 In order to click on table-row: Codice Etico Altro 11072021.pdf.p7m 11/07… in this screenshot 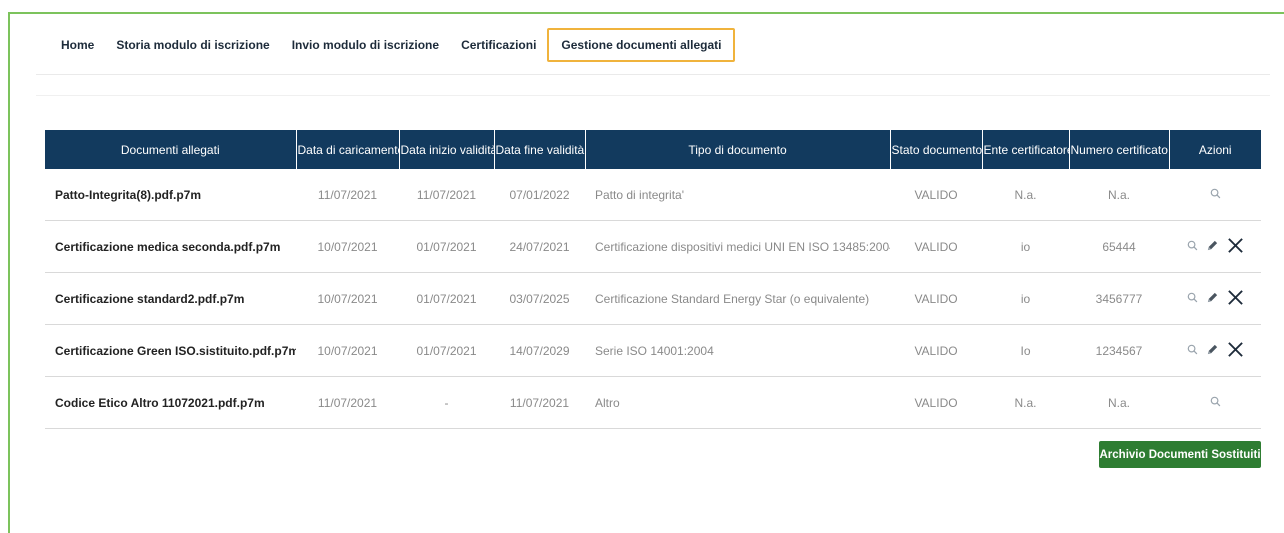, I will do `click(653, 402)`.